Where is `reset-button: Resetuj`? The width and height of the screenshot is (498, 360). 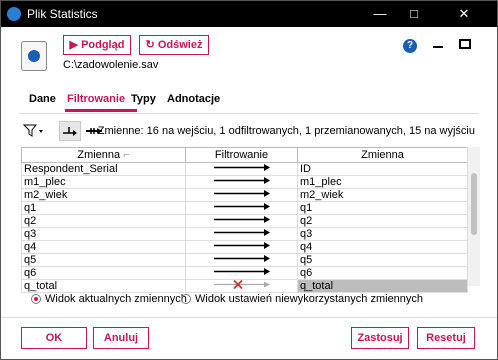
reset-button: Resetuj is located at coordinates (446, 338).